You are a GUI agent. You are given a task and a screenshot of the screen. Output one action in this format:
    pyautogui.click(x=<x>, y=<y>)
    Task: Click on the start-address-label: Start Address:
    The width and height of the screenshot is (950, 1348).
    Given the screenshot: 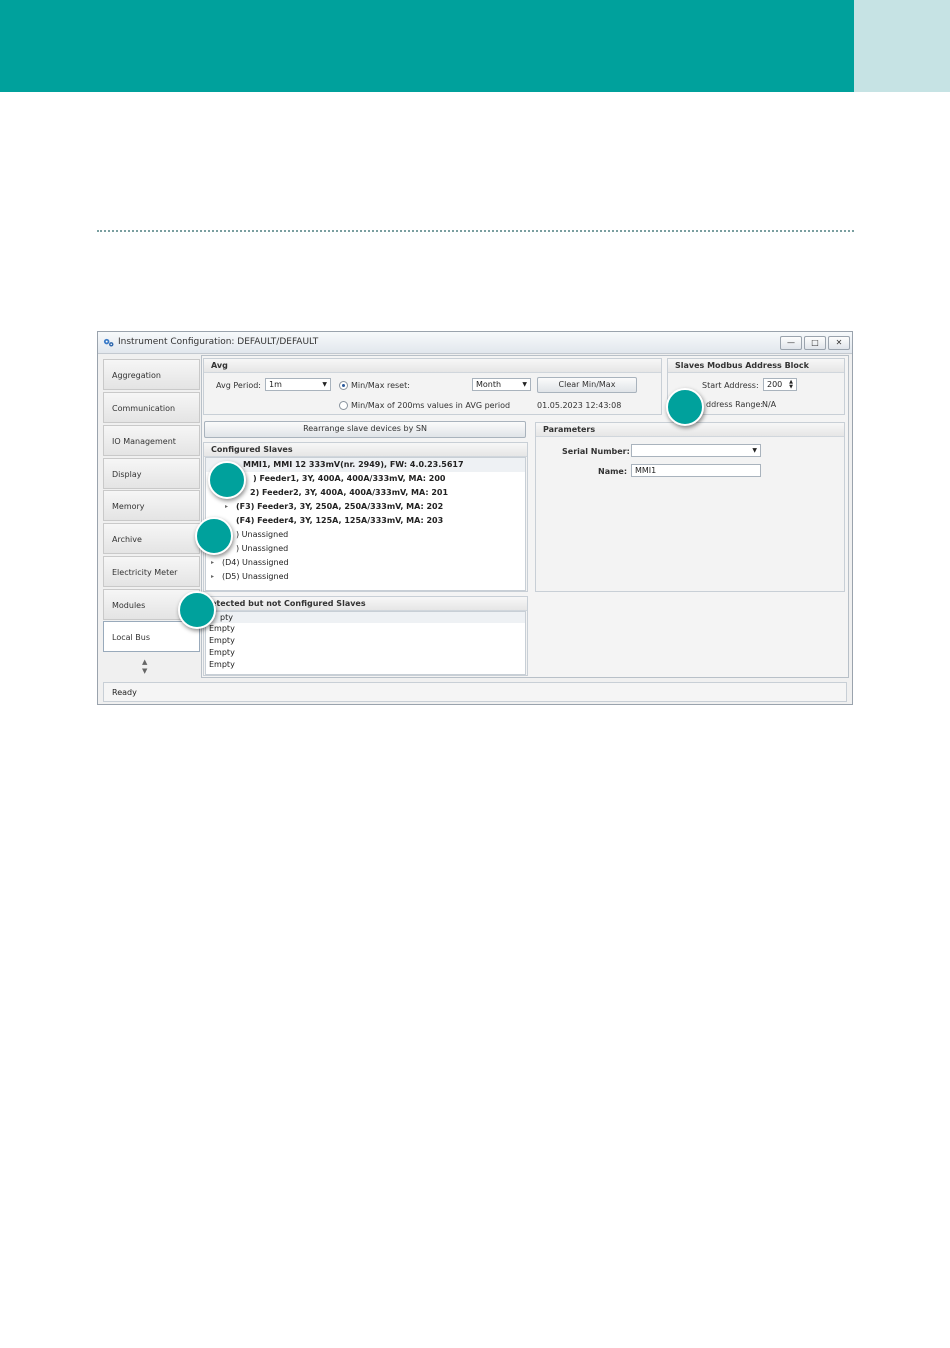 What is the action you would take?
    pyautogui.click(x=730, y=385)
    